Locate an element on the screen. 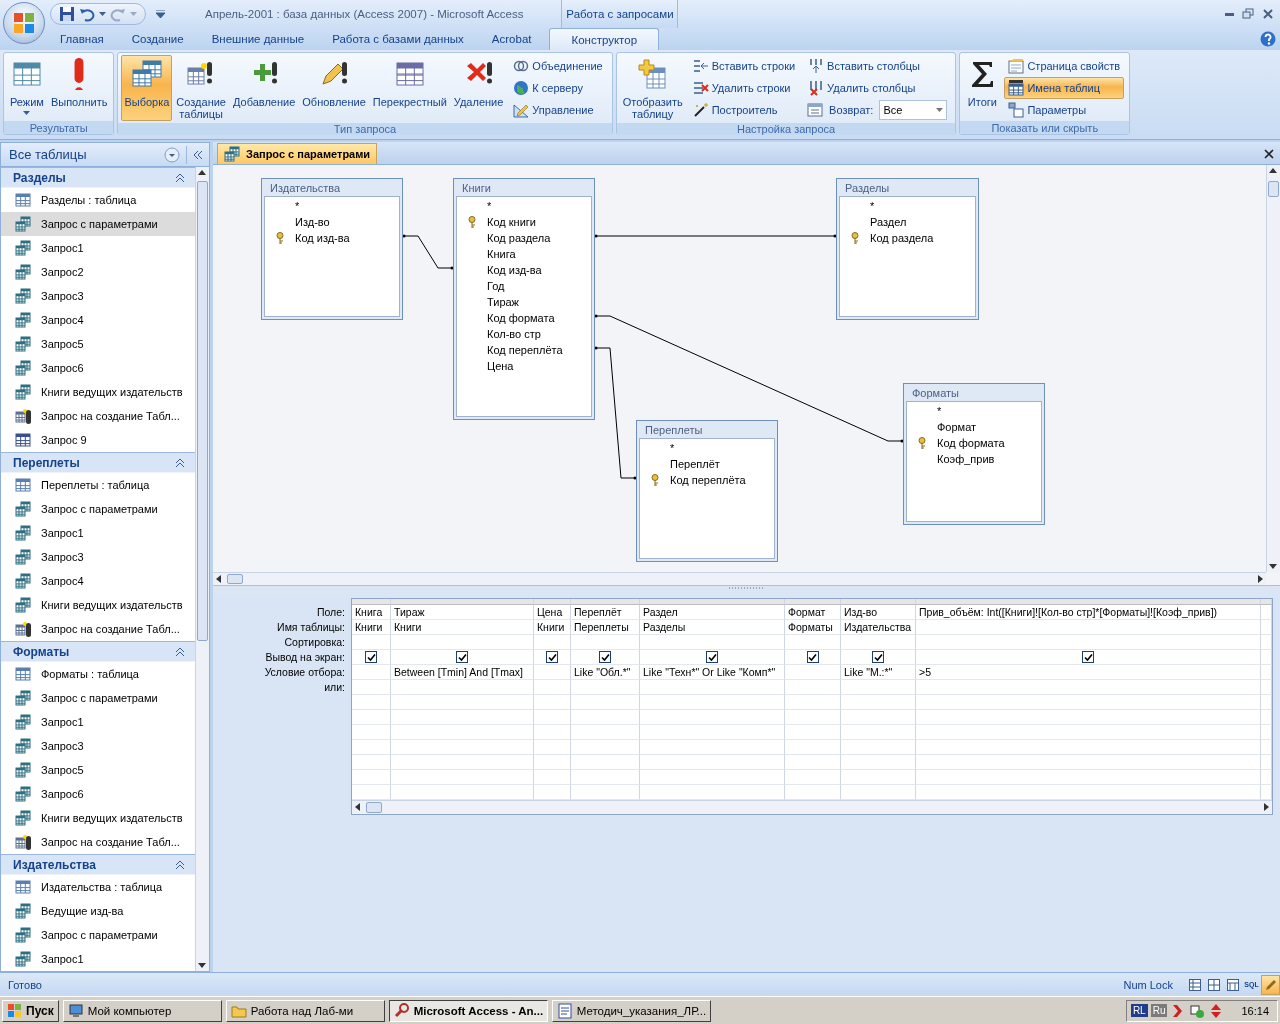 The image size is (1280, 1024). start-button: Пуск is located at coordinates (30, 1010).